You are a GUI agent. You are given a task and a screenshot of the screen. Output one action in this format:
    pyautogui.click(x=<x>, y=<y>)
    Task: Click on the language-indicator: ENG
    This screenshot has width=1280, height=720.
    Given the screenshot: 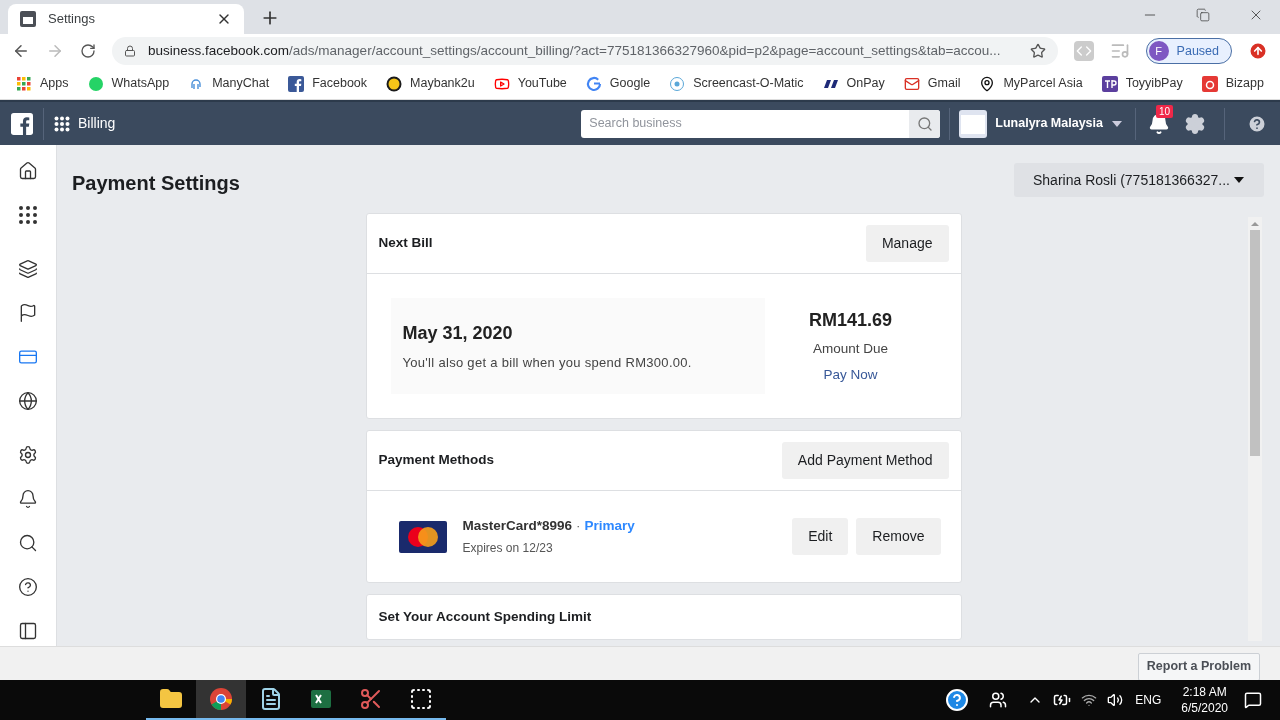 What is the action you would take?
    pyautogui.click(x=1148, y=700)
    